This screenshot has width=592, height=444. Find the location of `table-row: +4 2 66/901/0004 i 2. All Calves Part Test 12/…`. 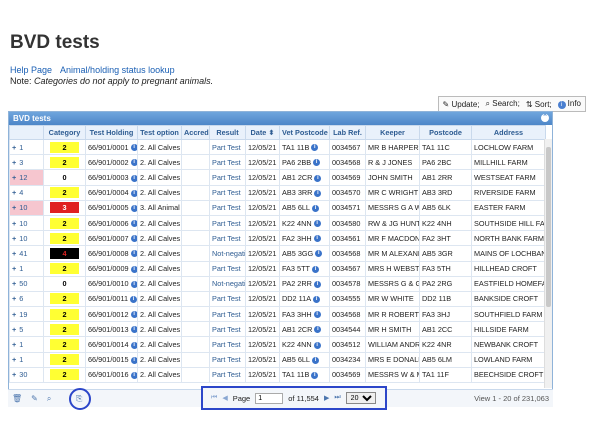

table-row: +4 2 66/901/0004 i 2. All Calves Part Test 12/… is located at coordinates (277, 192).